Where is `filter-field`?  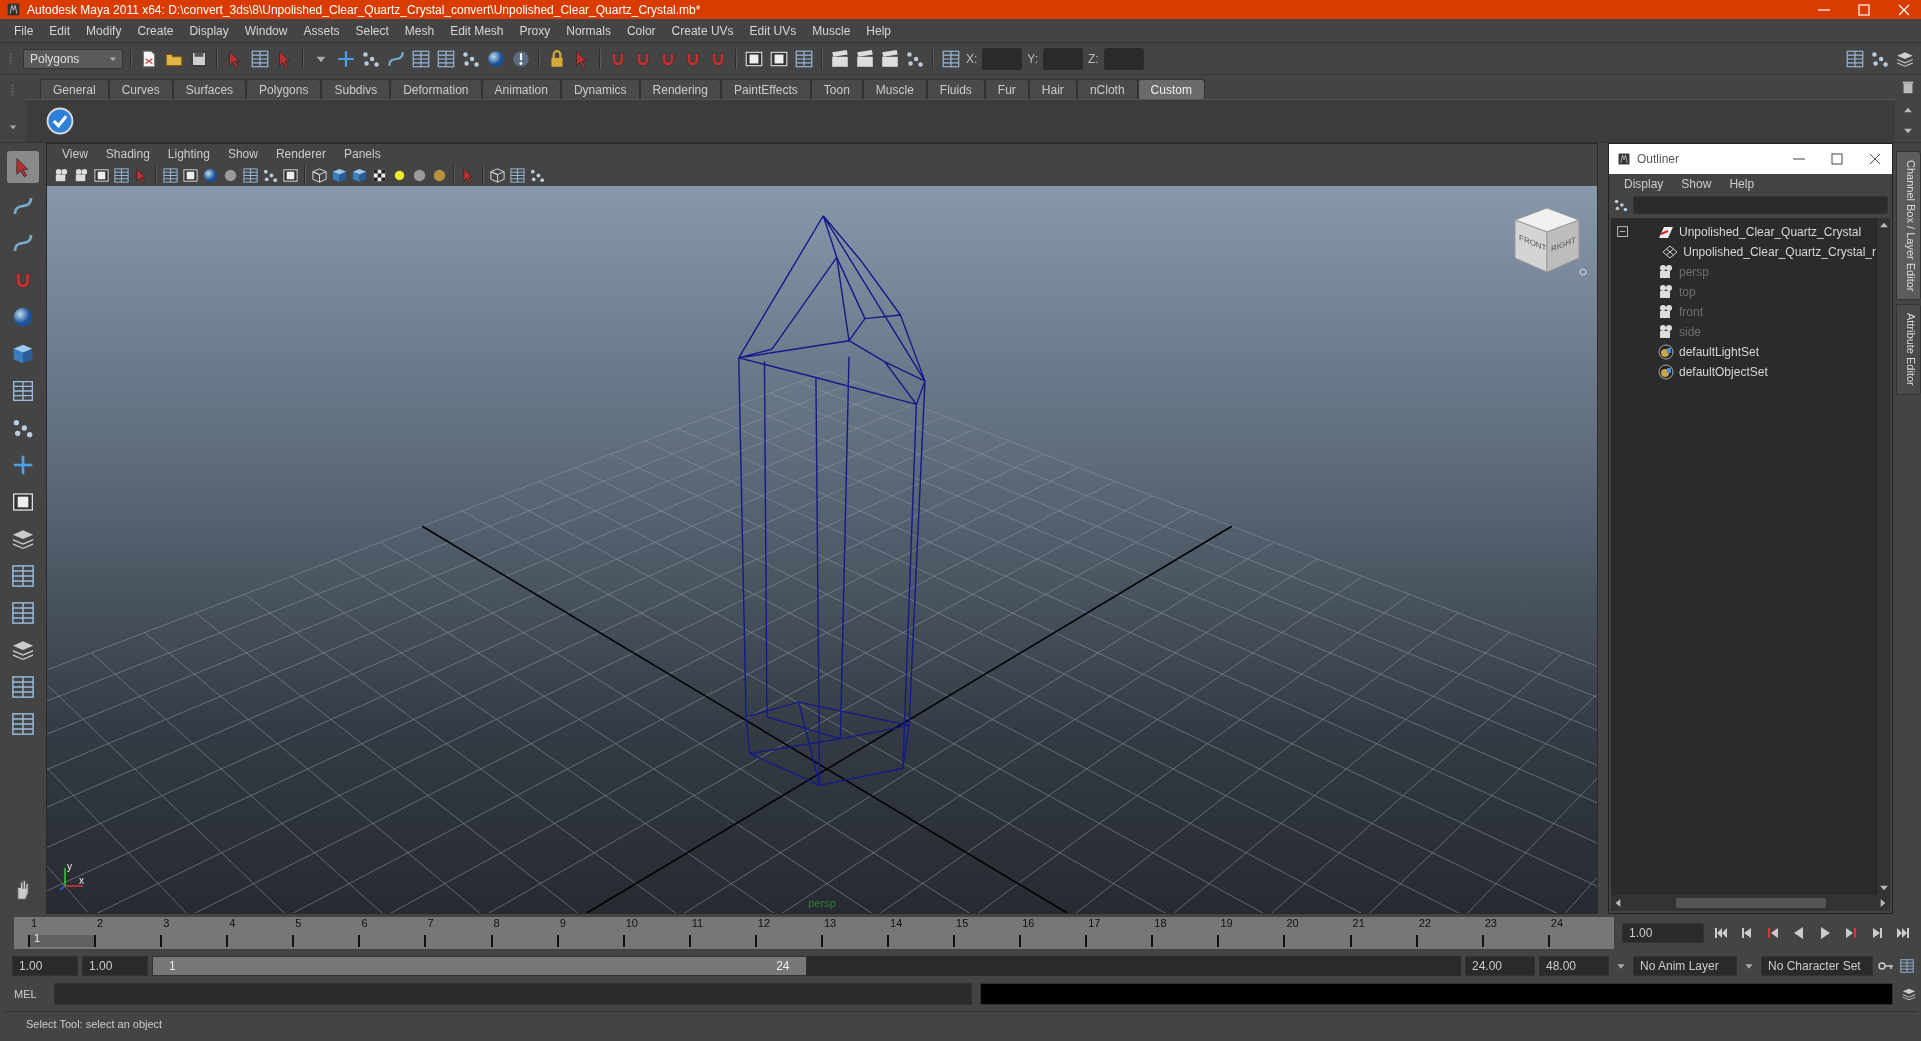
filter-field is located at coordinates (1760, 205).